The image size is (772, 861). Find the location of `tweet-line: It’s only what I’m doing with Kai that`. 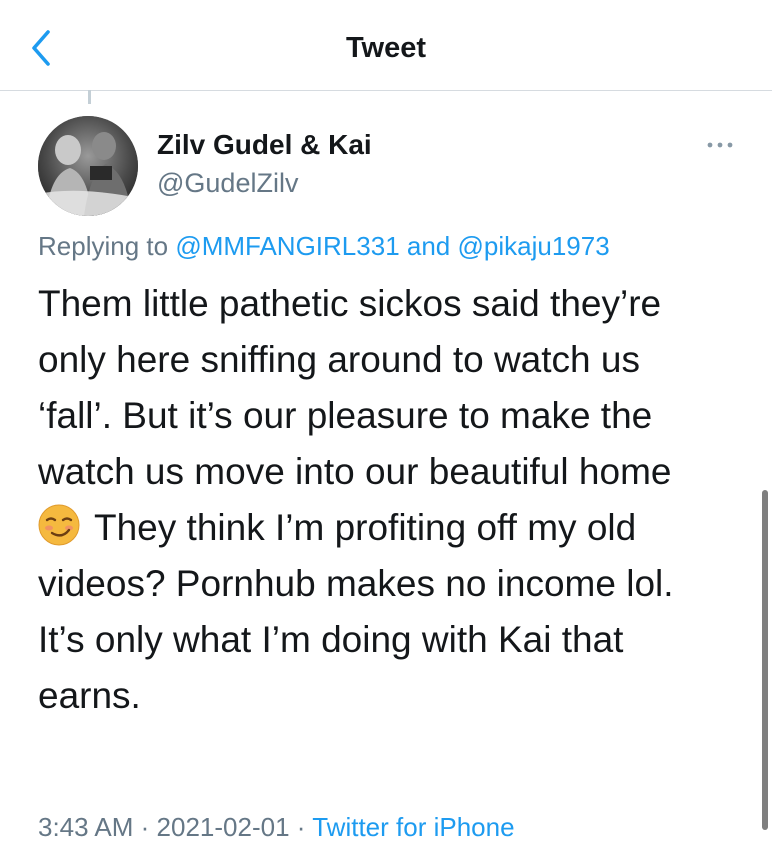

tweet-line: It’s only what I’m doing with Kai that is located at coordinates (331, 639).